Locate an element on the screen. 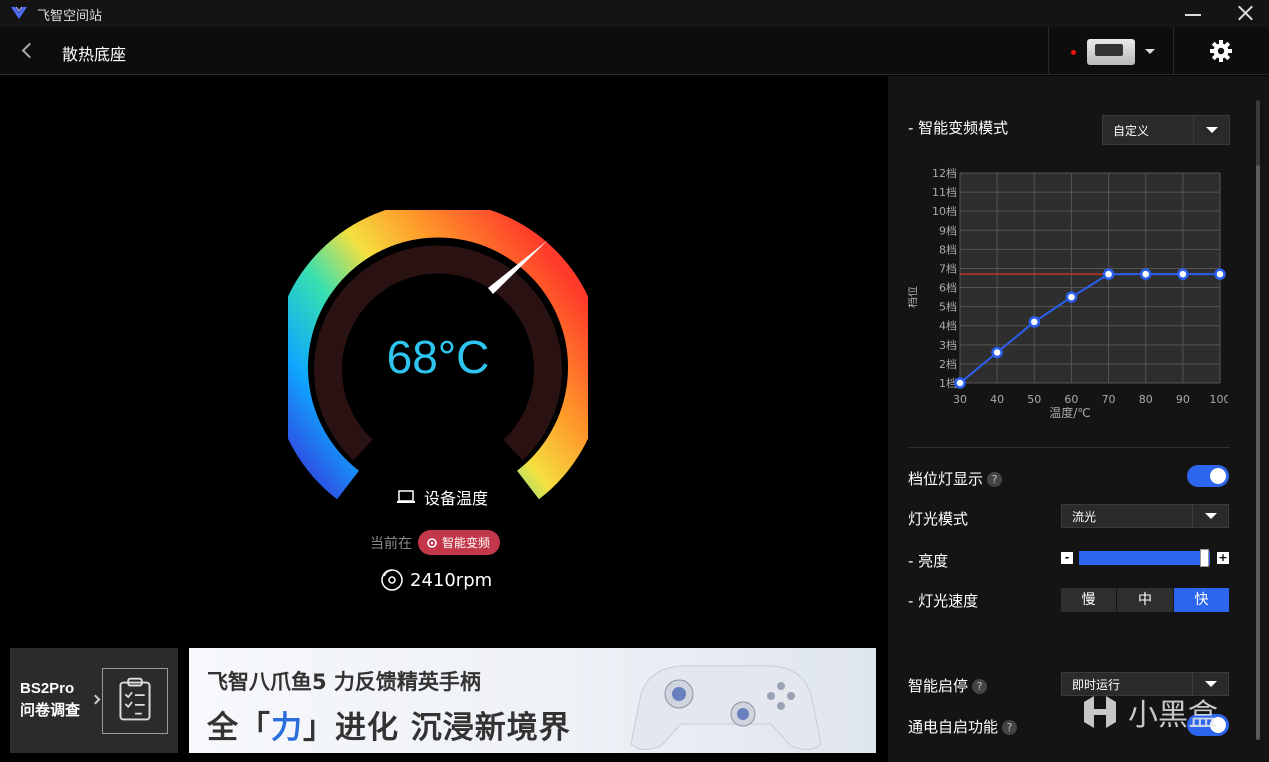  brightness-slider-handle is located at coordinates (1204, 558).